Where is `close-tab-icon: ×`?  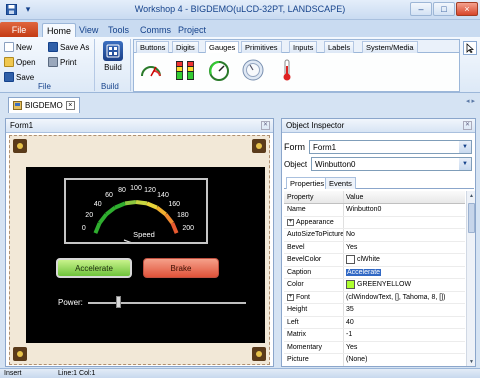 close-tab-icon: × is located at coordinates (70, 105).